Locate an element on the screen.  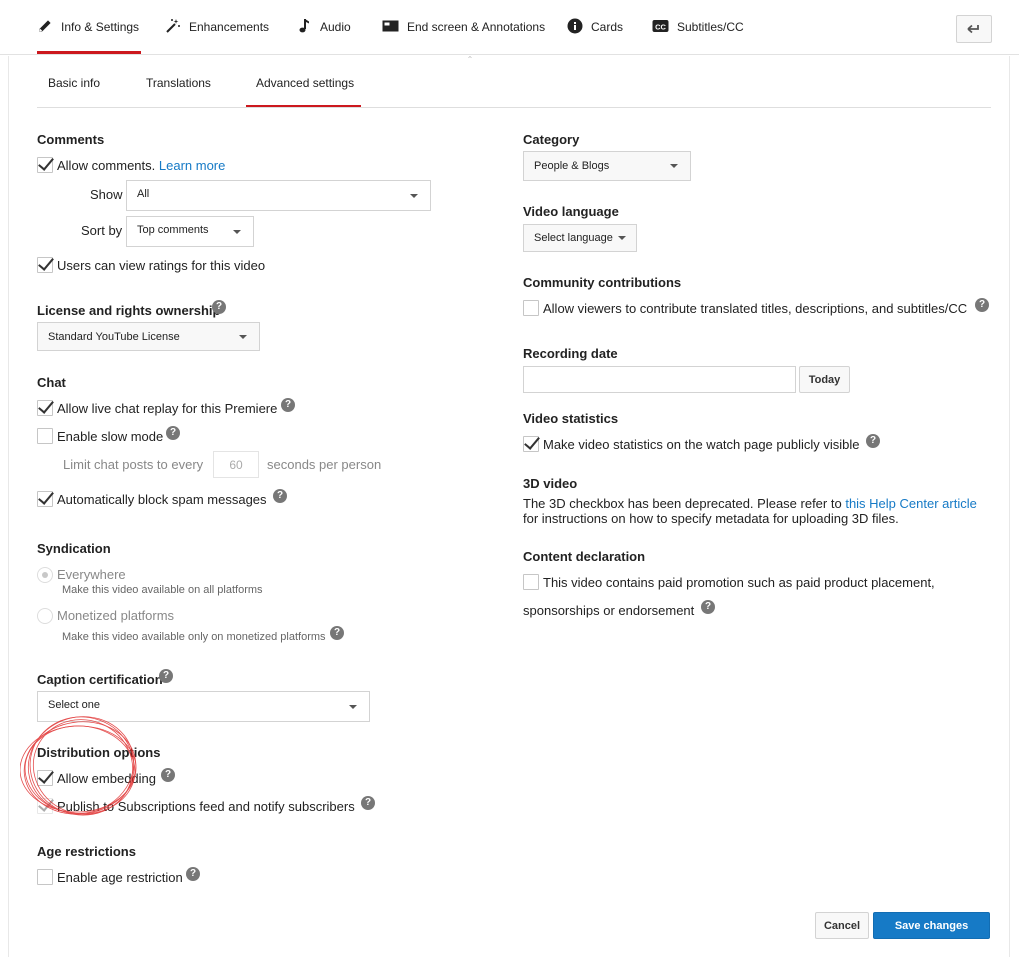
everywhere-radio is located at coordinates (45, 575).